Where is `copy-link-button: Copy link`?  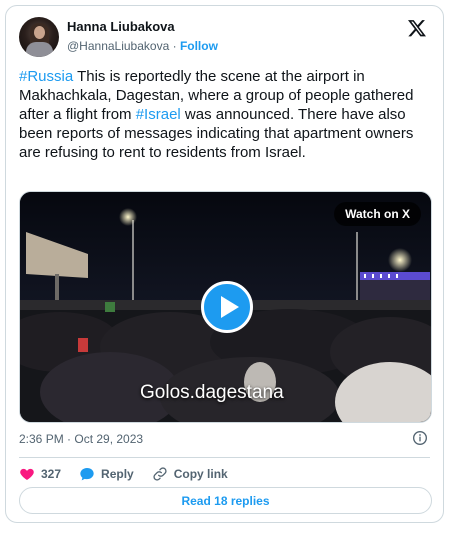 copy-link-button: Copy link is located at coordinates (190, 474).